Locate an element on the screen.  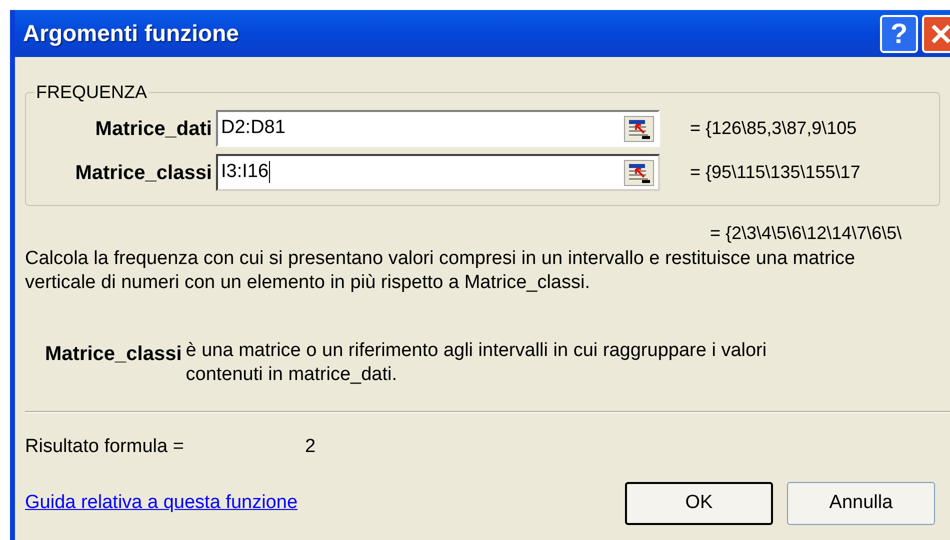
dialog-button: Annulla is located at coordinates (861, 503).